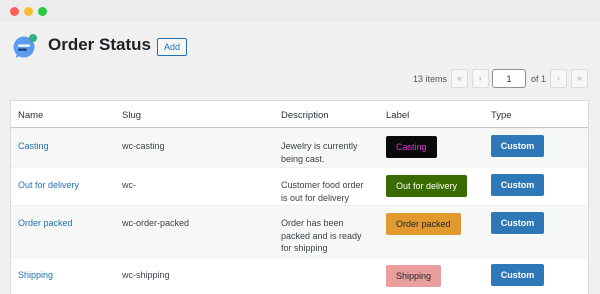 The width and height of the screenshot is (600, 294). Describe the element at coordinates (539, 79) in the screenshot. I see `total-pages-text: of 1` at that location.